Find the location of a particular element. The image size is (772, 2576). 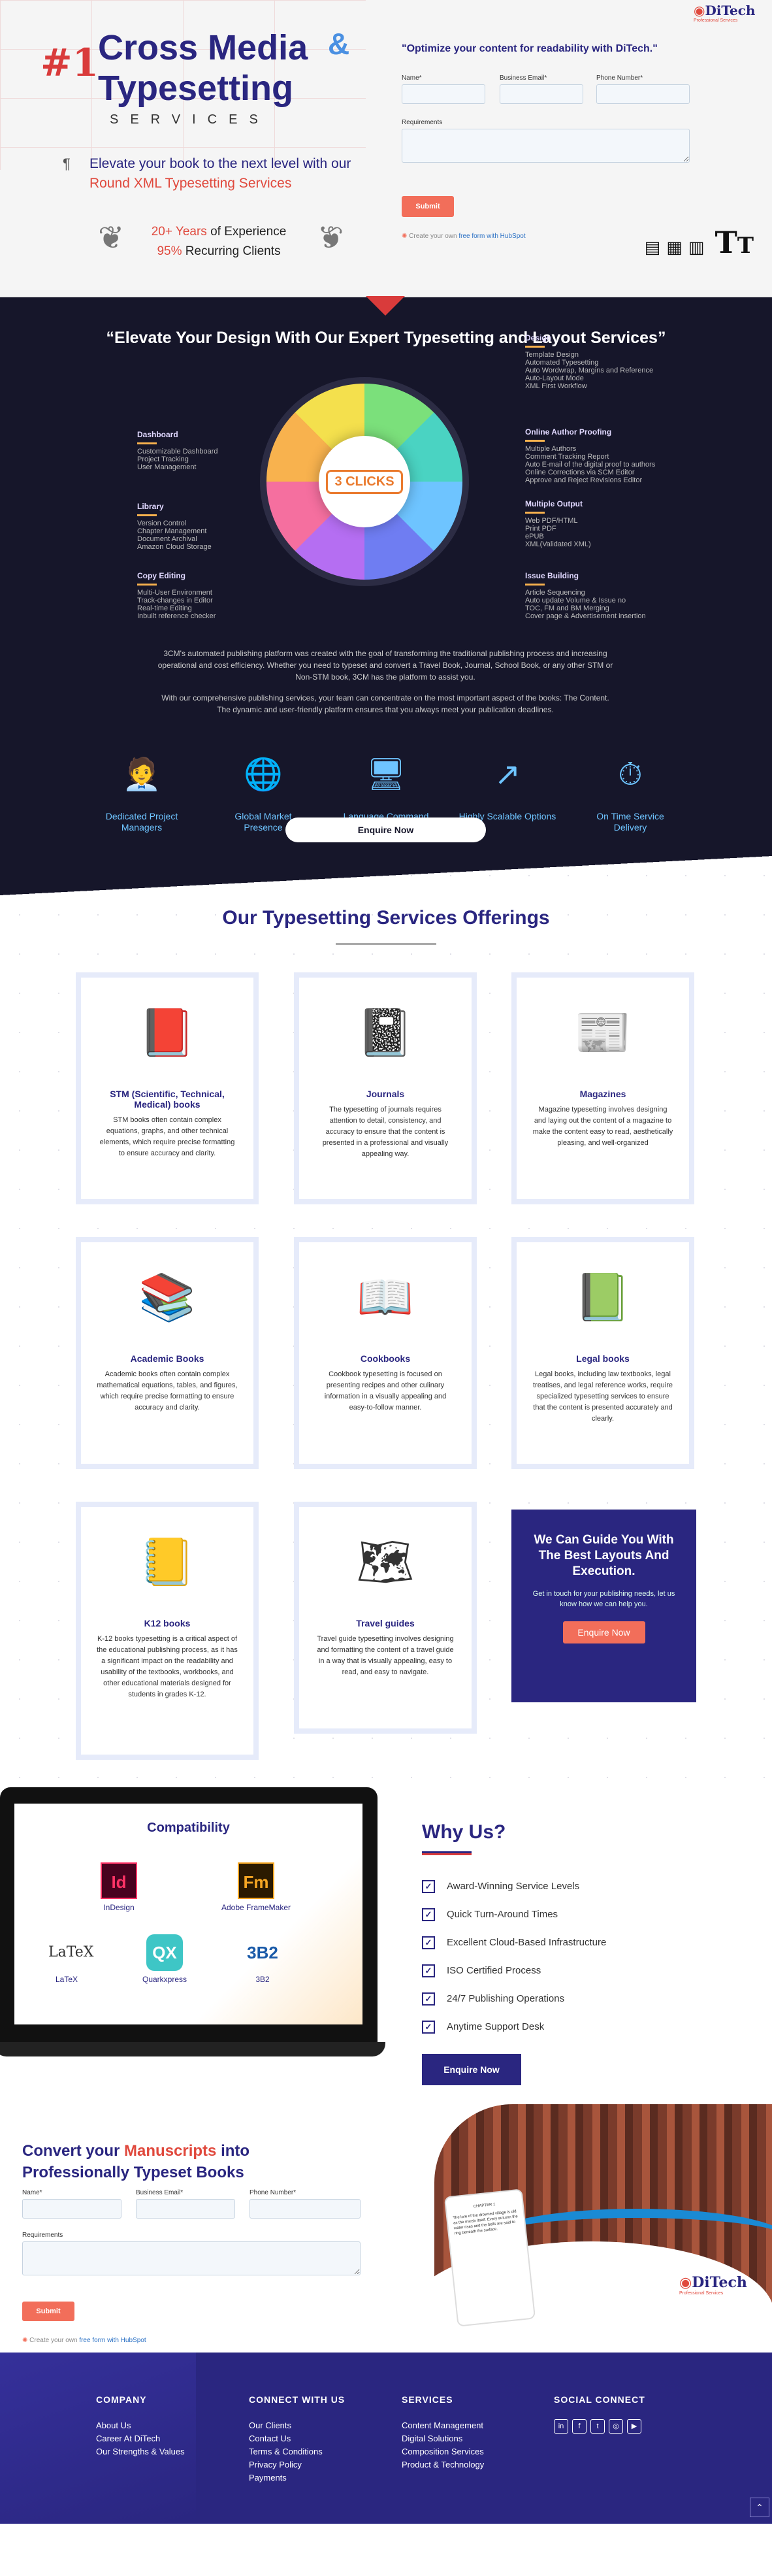

wheel-label-title: Design is located at coordinates (538, 337).